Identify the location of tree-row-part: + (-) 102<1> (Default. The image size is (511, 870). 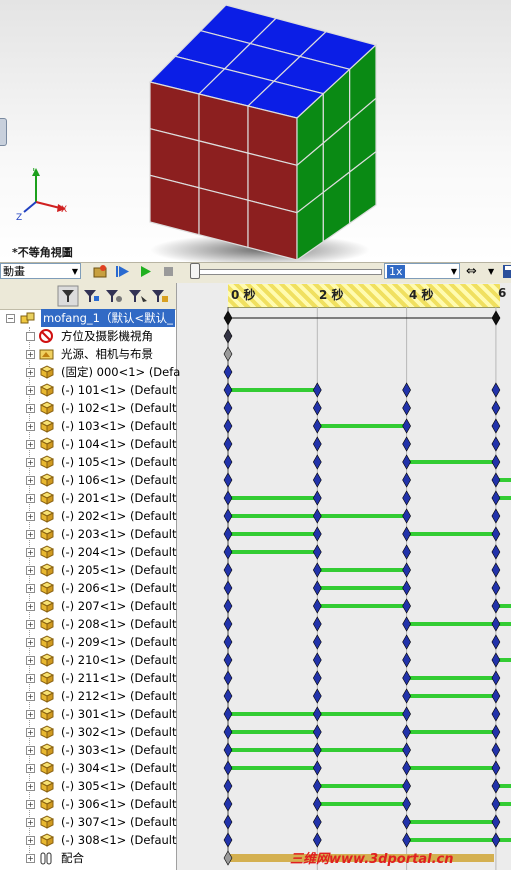
(88, 408).